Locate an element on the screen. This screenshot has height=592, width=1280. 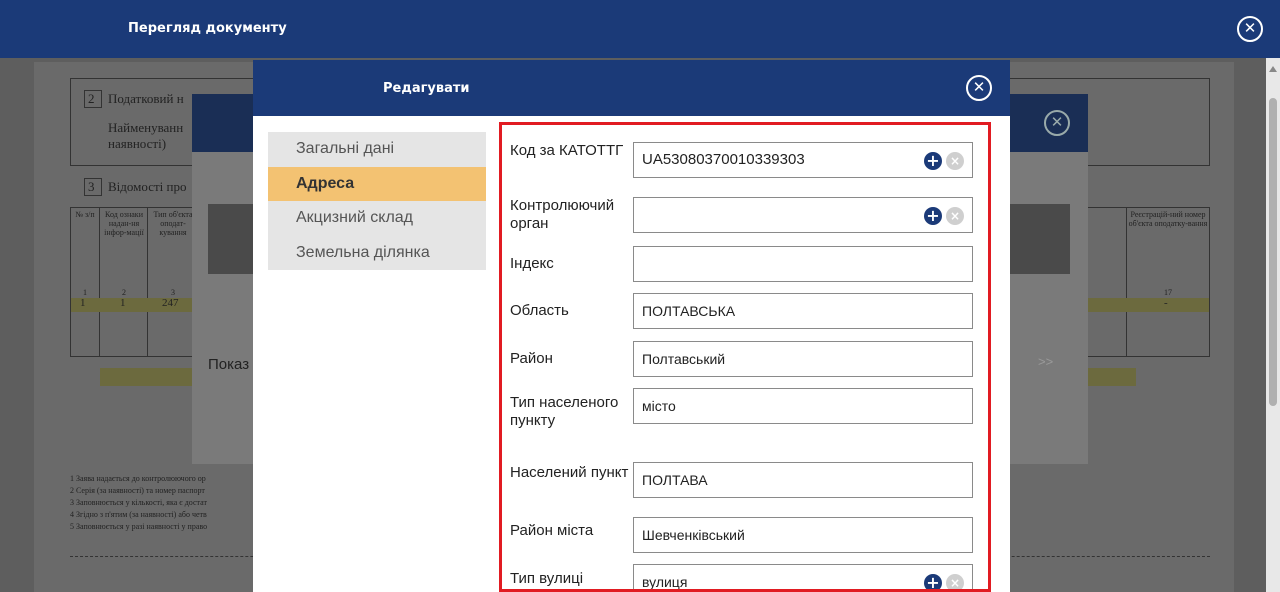
table-header-cell: Код ознаки надан-ня інфор-мації is located at coordinates (124, 223).